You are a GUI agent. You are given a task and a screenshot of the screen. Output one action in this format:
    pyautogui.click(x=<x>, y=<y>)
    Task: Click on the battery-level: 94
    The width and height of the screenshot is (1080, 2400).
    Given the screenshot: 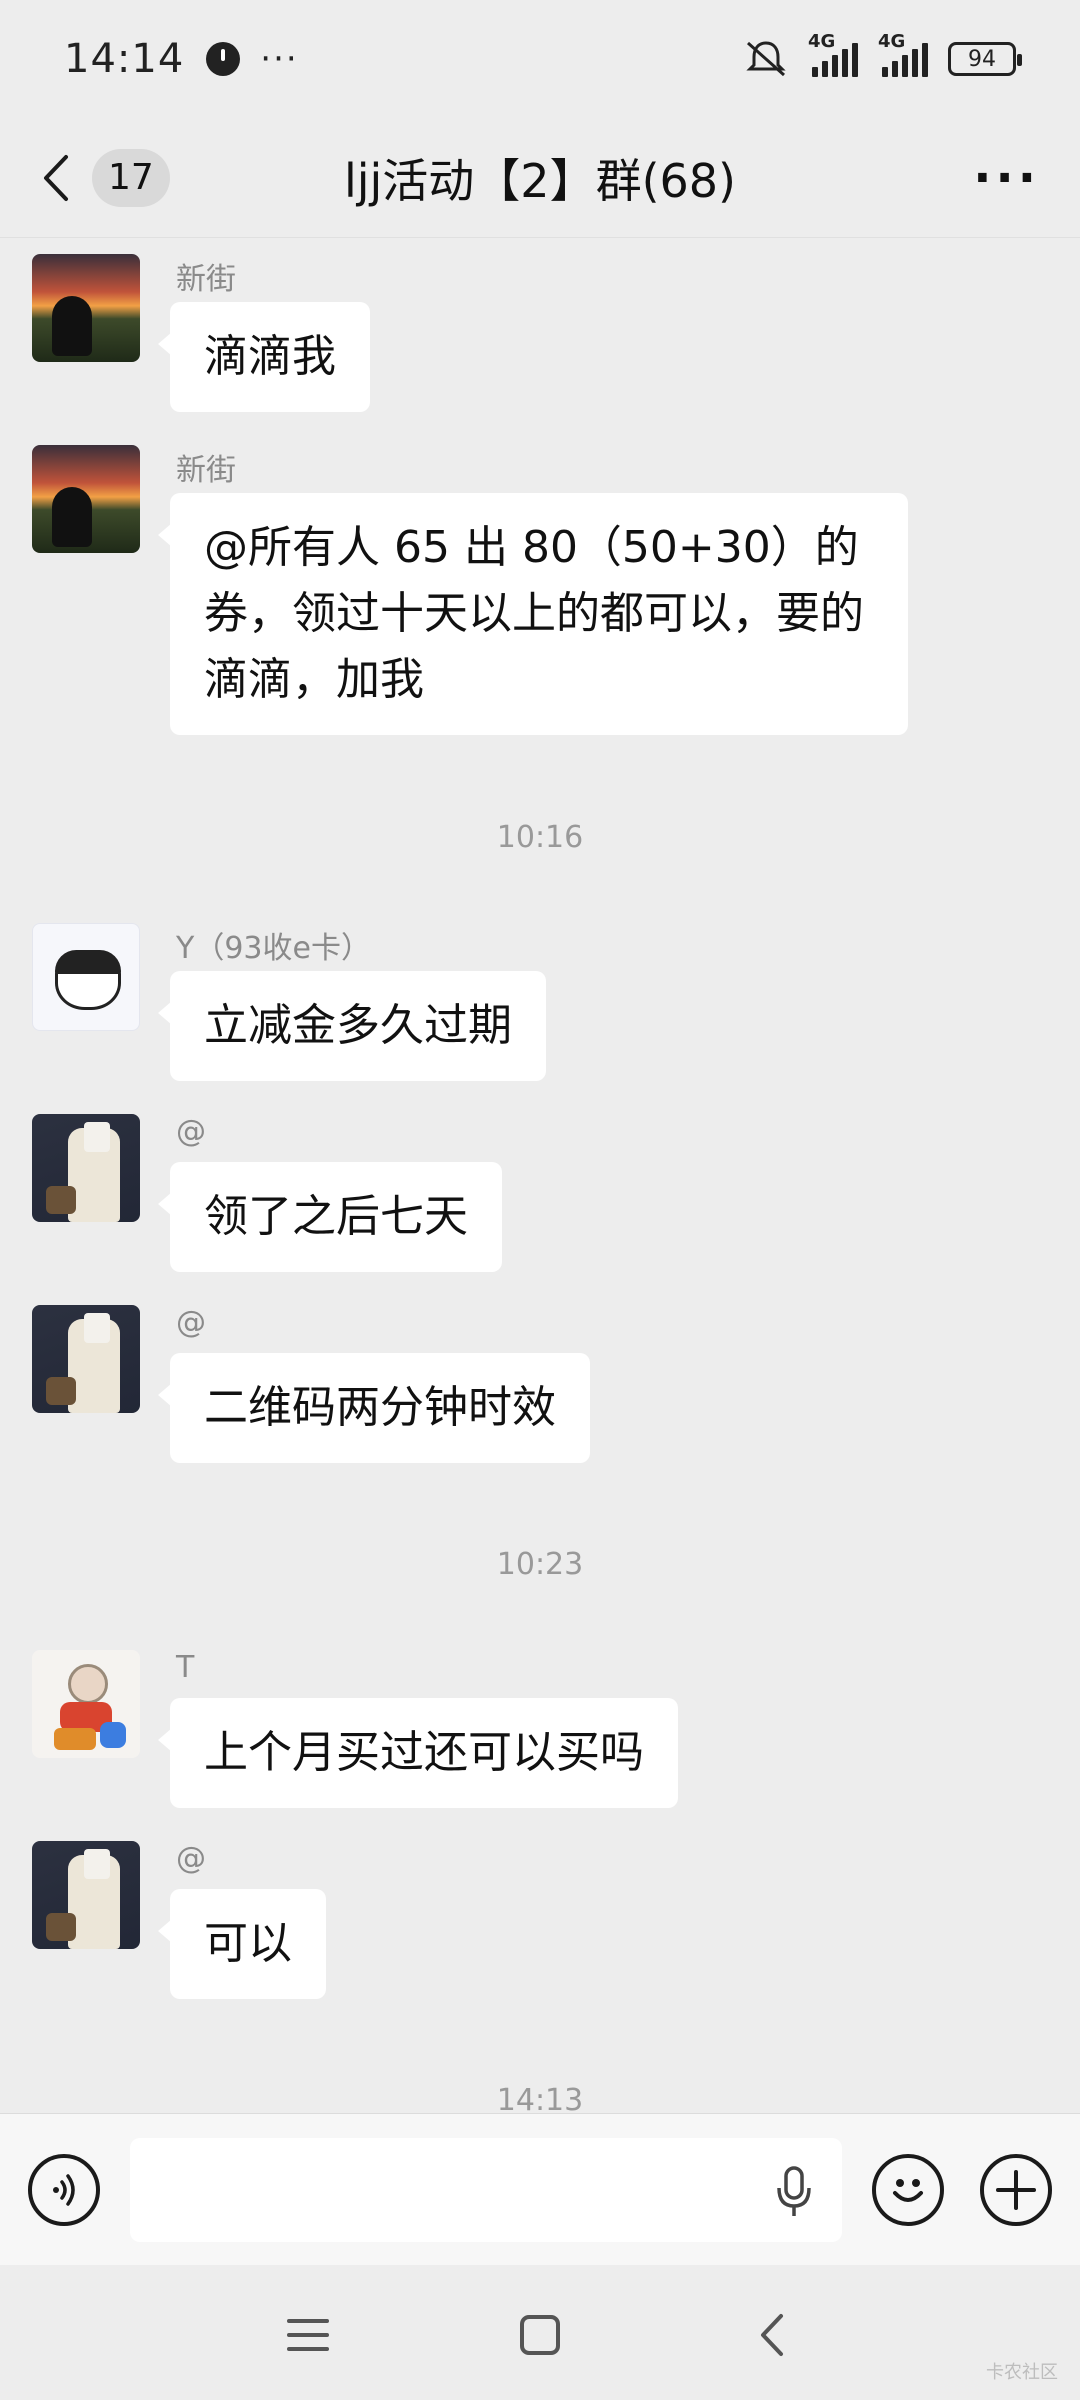 What is the action you would take?
    pyautogui.click(x=982, y=59)
    